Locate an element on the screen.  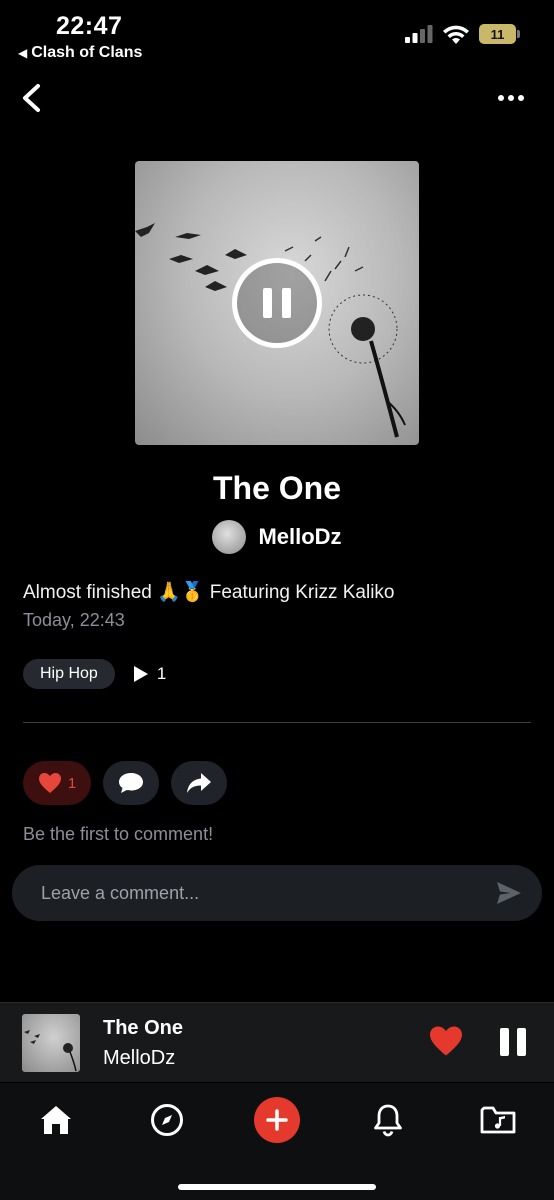
comment-input is located at coordinates (251, 893).